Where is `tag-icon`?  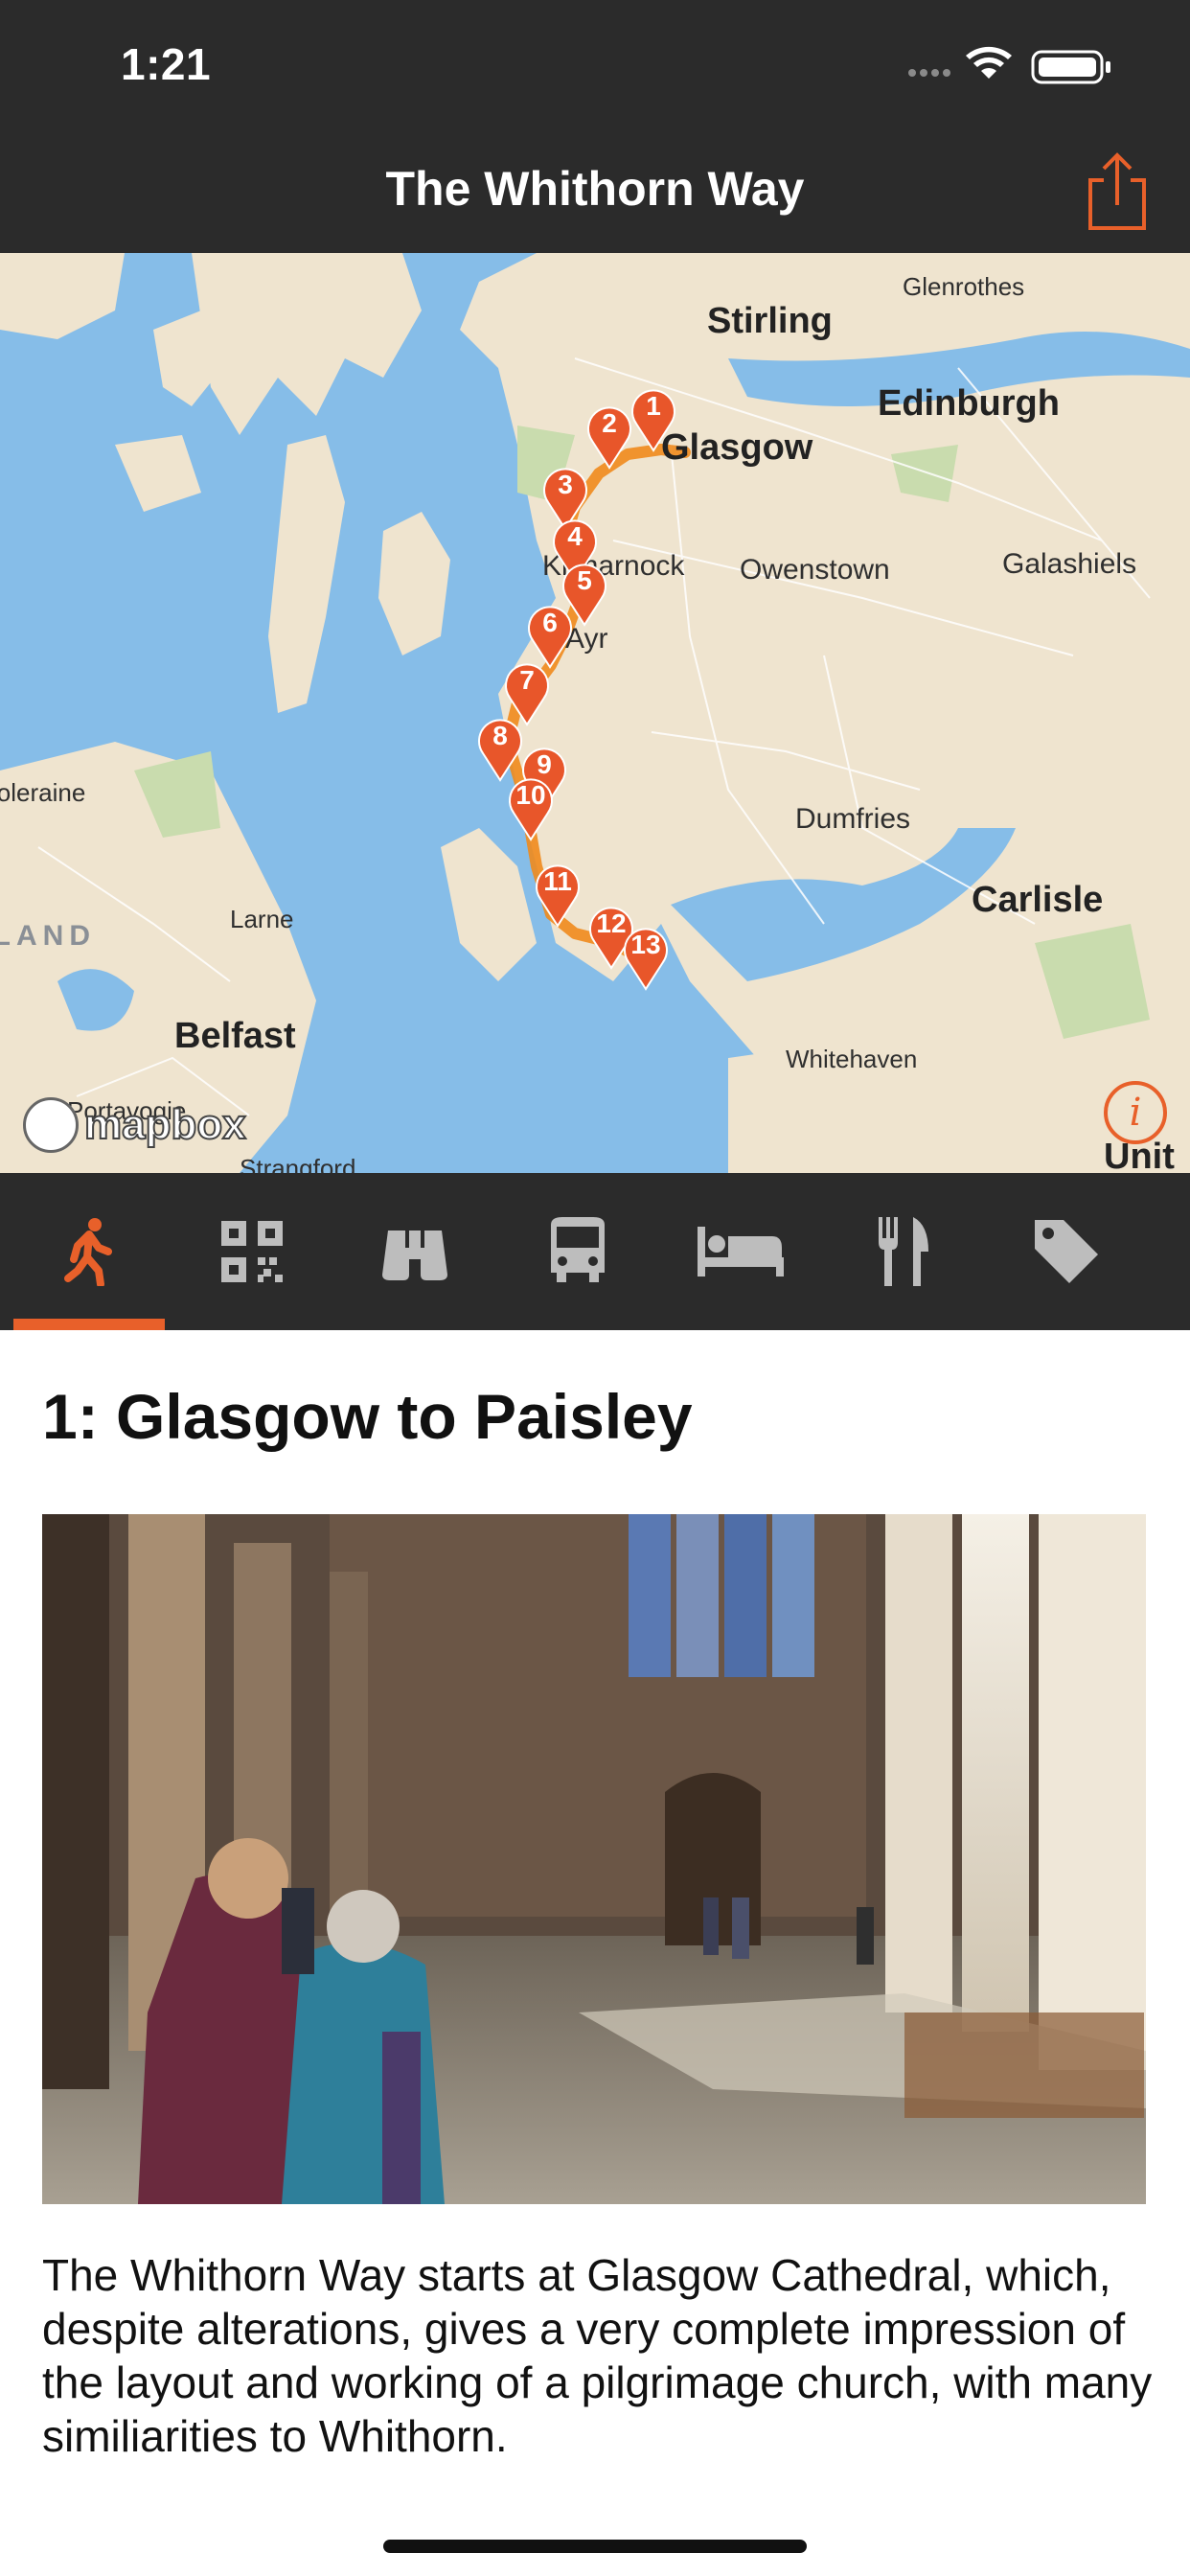 tag-icon is located at coordinates (1067, 1251).